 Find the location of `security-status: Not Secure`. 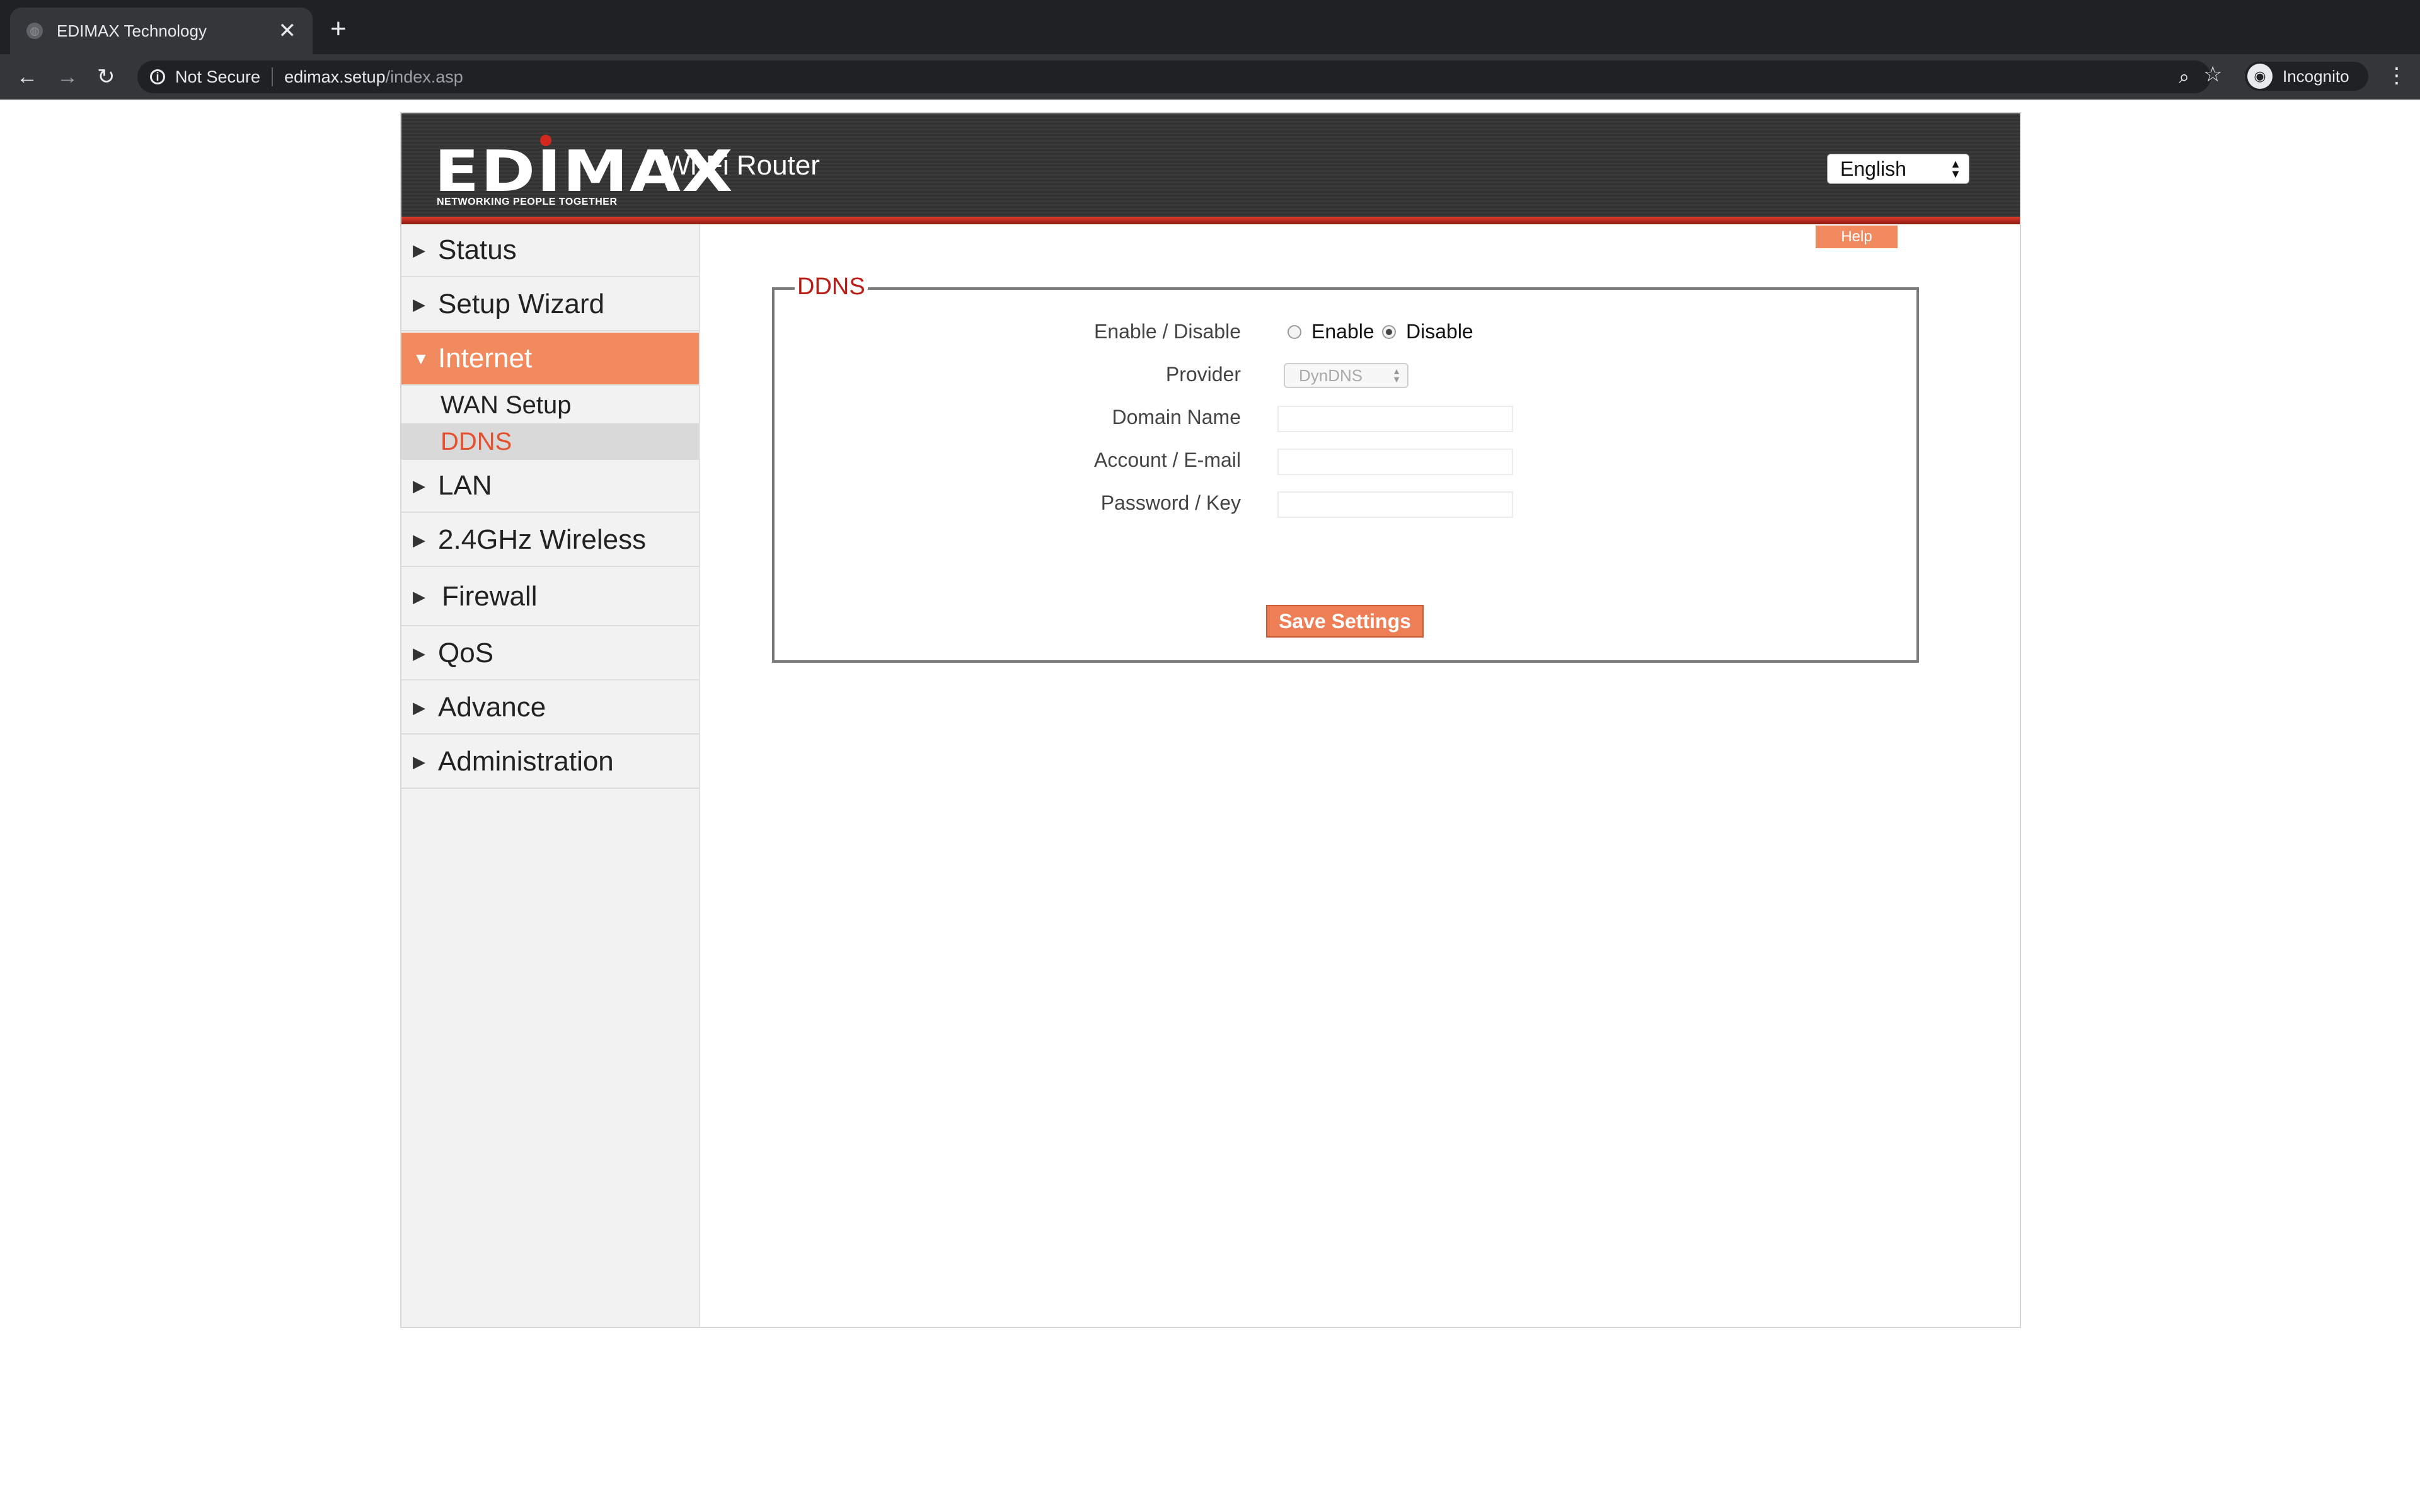

security-status: Not Secure is located at coordinates (218, 77).